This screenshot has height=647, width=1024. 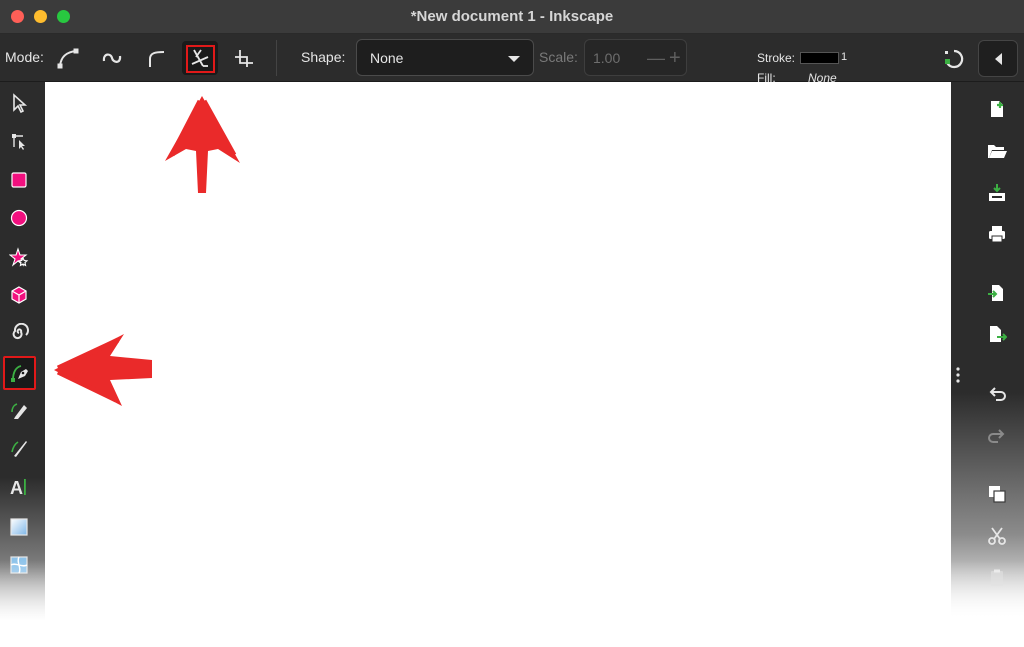 What do you see at coordinates (558, 57) in the screenshot?
I see `scale-label: Scale:` at bounding box center [558, 57].